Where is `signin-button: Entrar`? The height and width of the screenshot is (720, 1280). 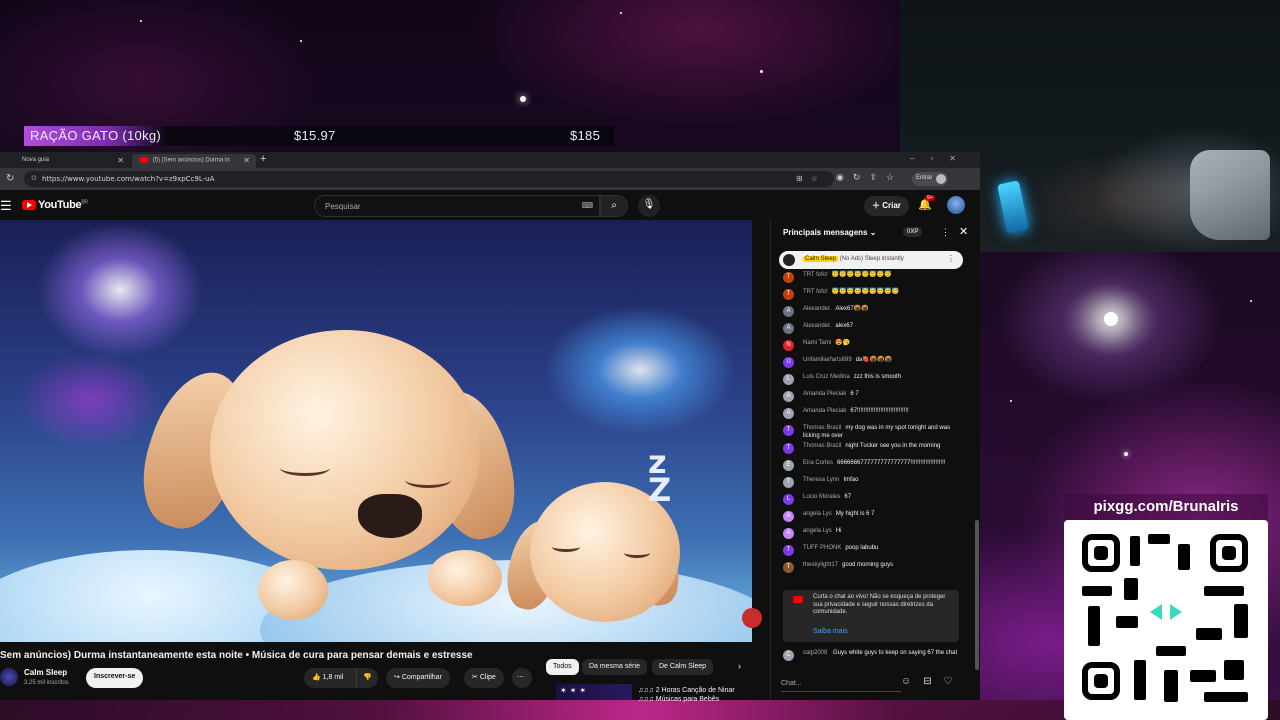 signin-button: Entrar is located at coordinates (930, 179).